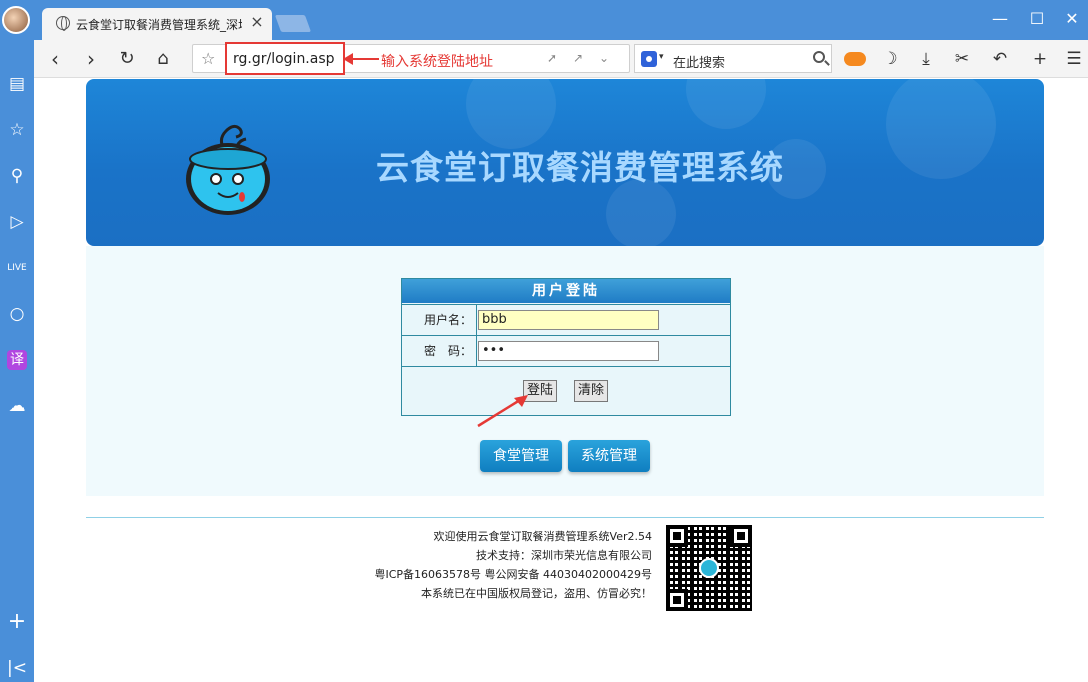 This screenshot has height=682, width=1088. I want to click on download-icon: ⤓, so click(926, 59).